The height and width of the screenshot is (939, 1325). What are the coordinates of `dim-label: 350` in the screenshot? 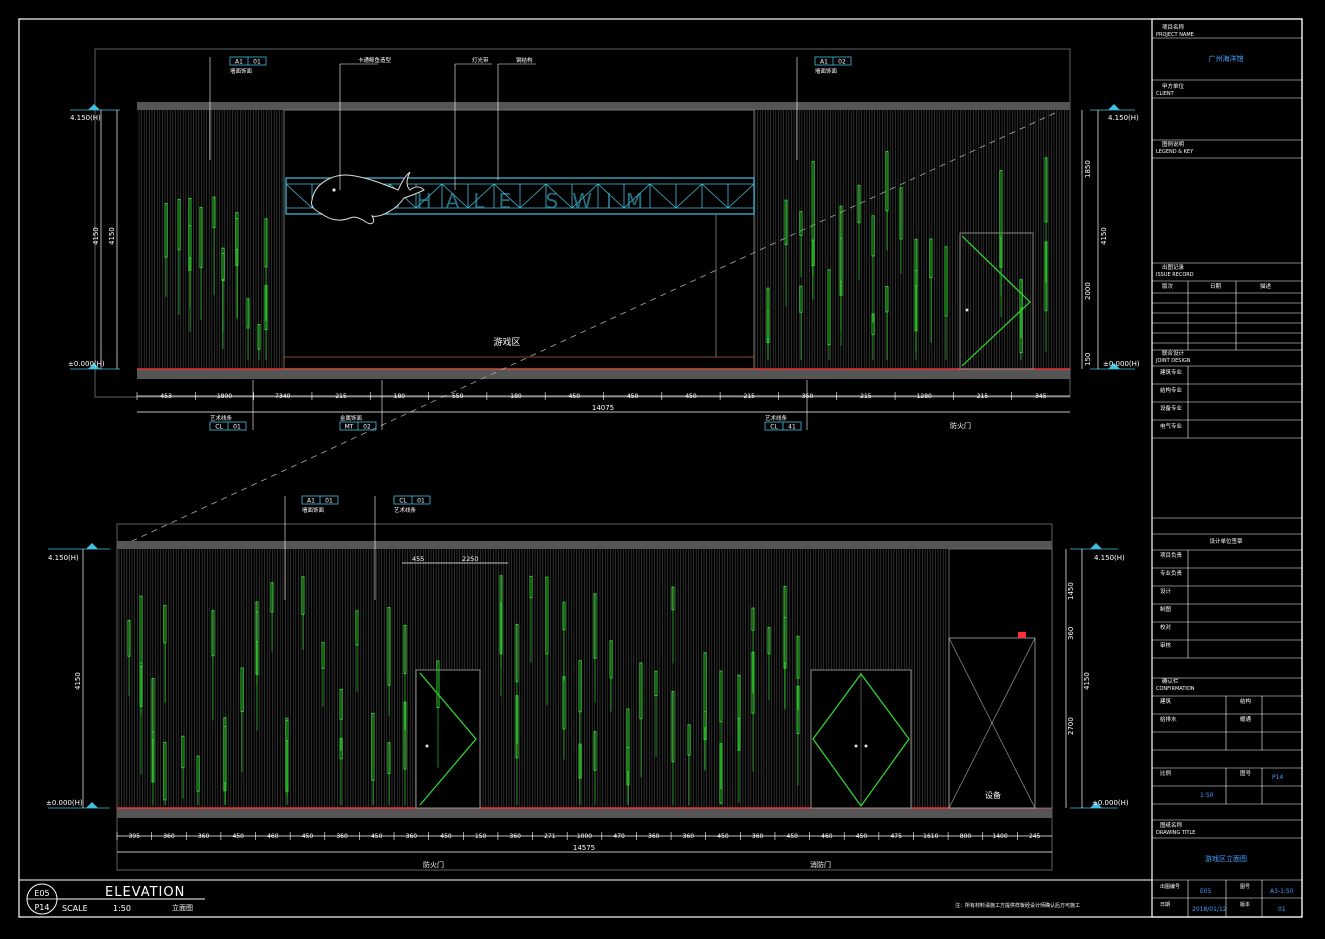 It's located at (808, 396).